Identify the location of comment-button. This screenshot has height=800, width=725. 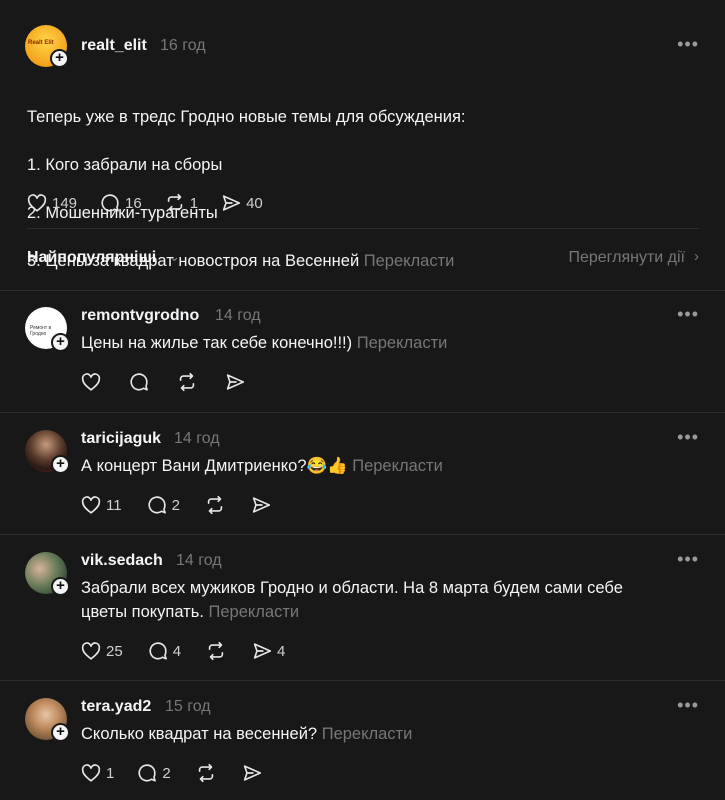
(139, 382).